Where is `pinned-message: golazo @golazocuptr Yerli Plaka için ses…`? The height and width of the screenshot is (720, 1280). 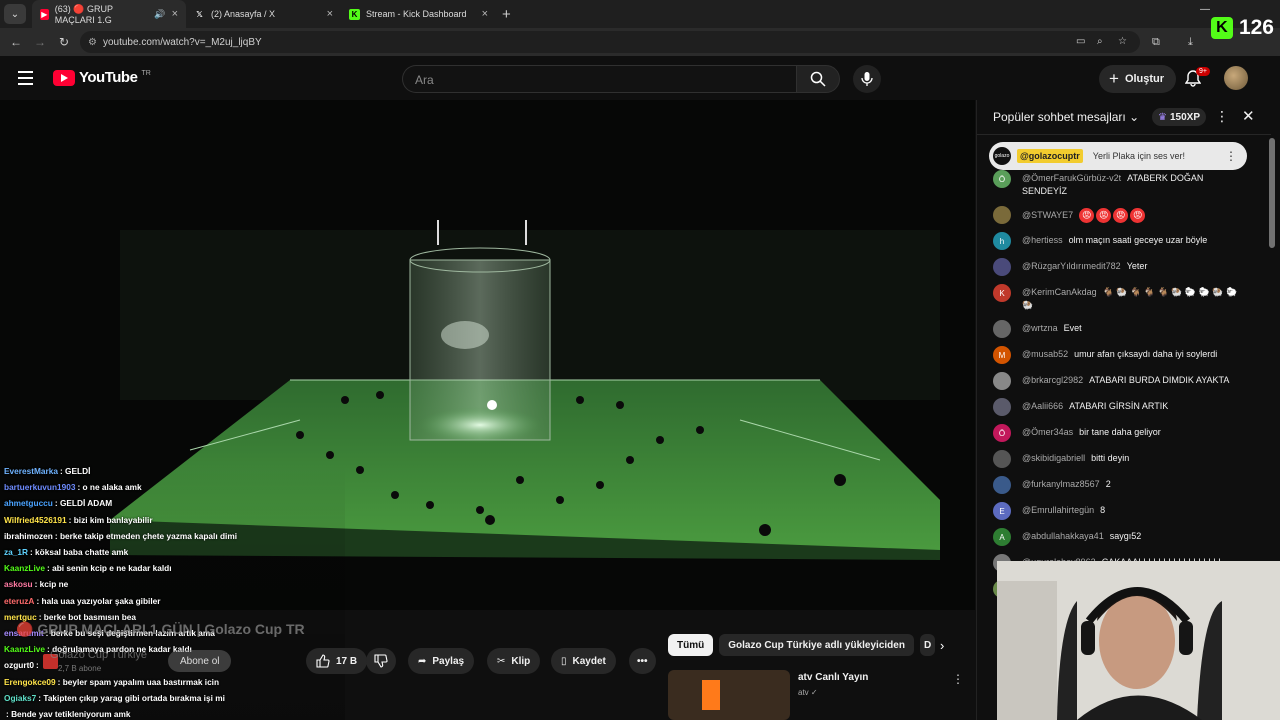
pinned-message: golazo @golazocuptr Yerli Plaka için ses… is located at coordinates (1118, 156).